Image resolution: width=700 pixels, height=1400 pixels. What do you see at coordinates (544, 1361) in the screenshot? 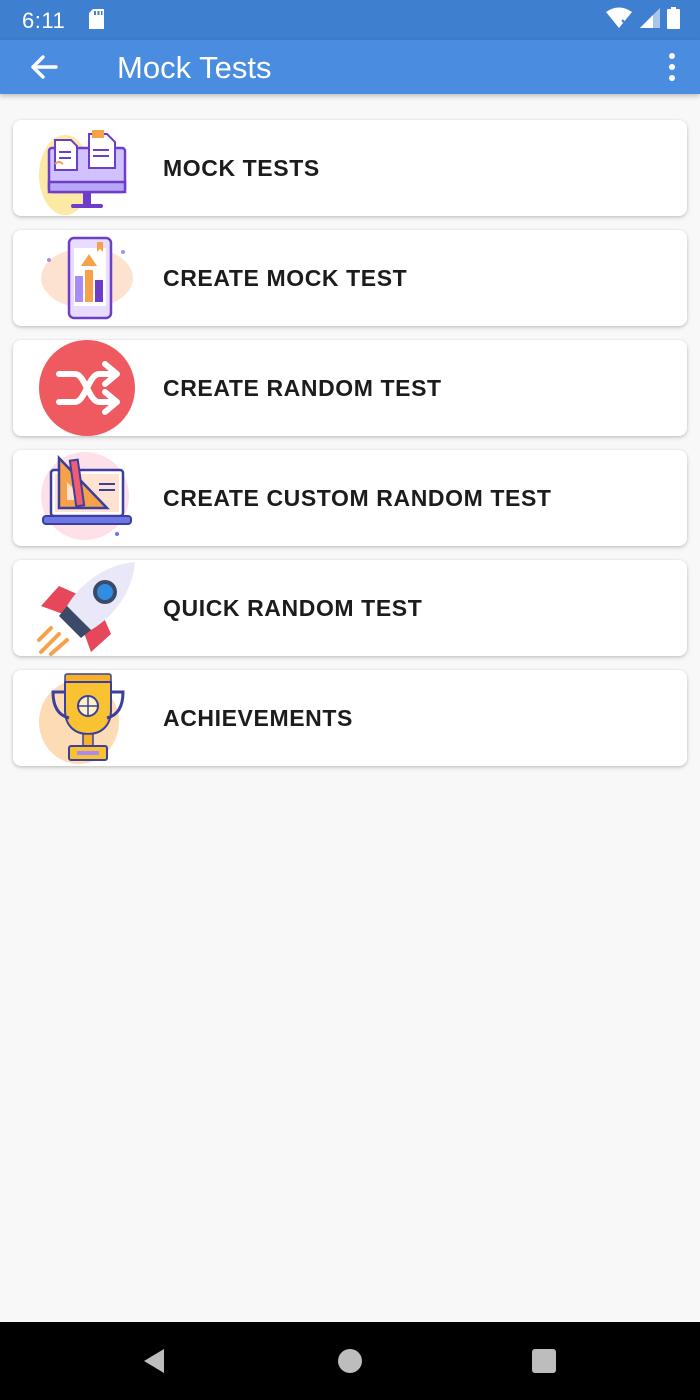
I see `recents-square-icon` at bounding box center [544, 1361].